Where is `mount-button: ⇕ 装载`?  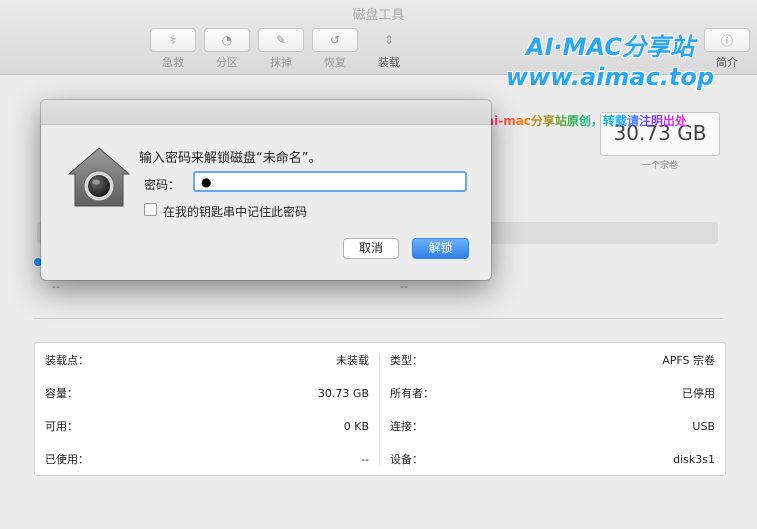 mount-button: ⇕ 装载 is located at coordinates (389, 48).